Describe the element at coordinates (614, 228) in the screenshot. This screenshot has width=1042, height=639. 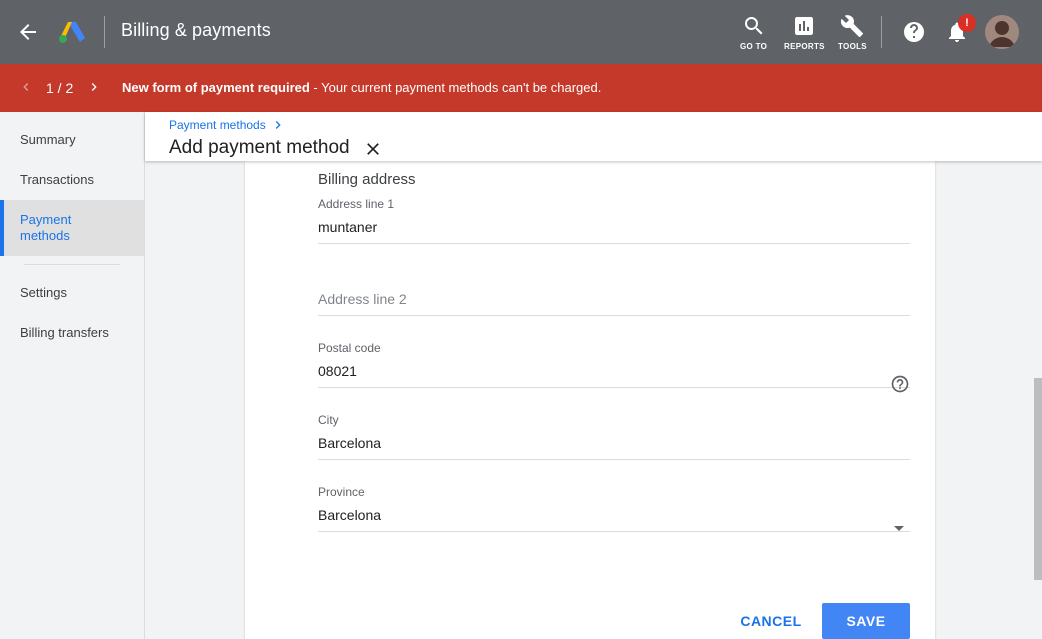
I see `address-line-1-input` at that location.